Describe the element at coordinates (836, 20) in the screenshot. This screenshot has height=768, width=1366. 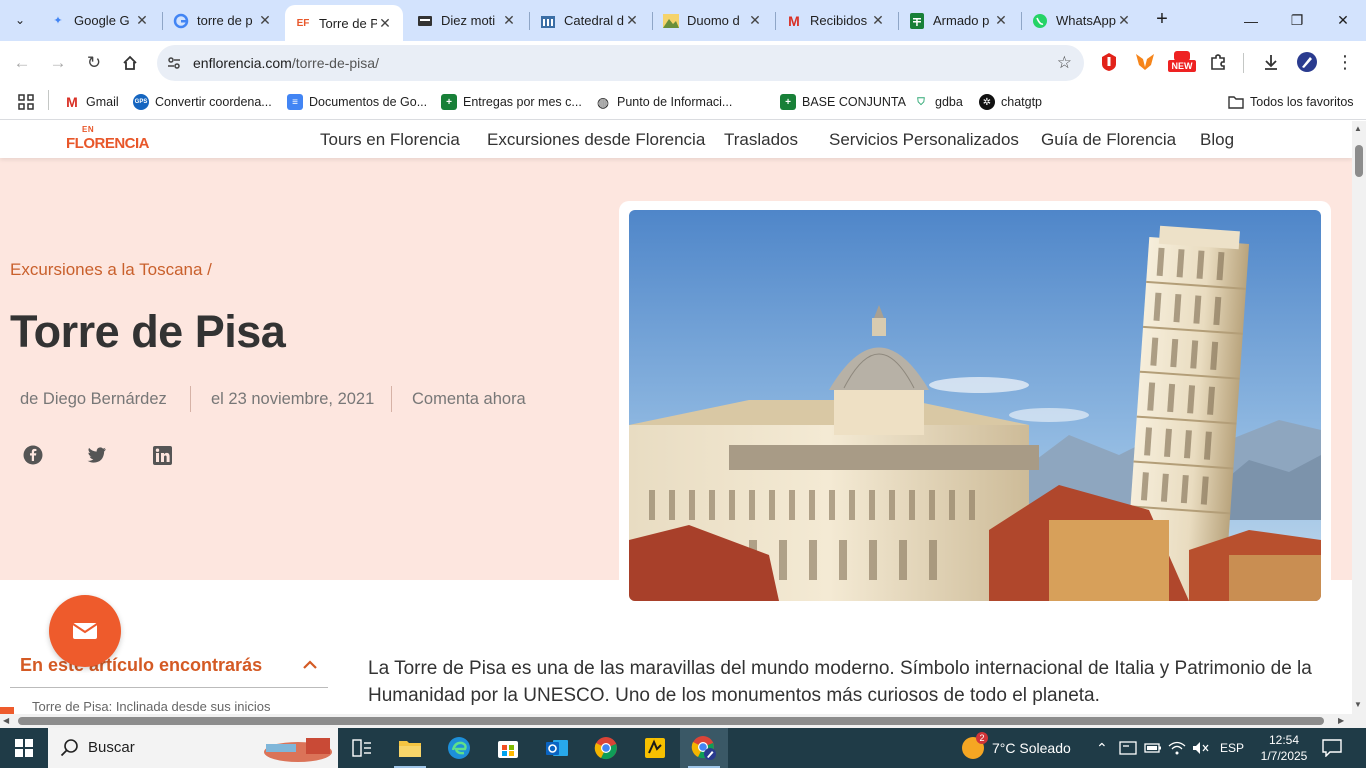
I see `tab-gmail-recibidos: M Recibidos ✕` at that location.